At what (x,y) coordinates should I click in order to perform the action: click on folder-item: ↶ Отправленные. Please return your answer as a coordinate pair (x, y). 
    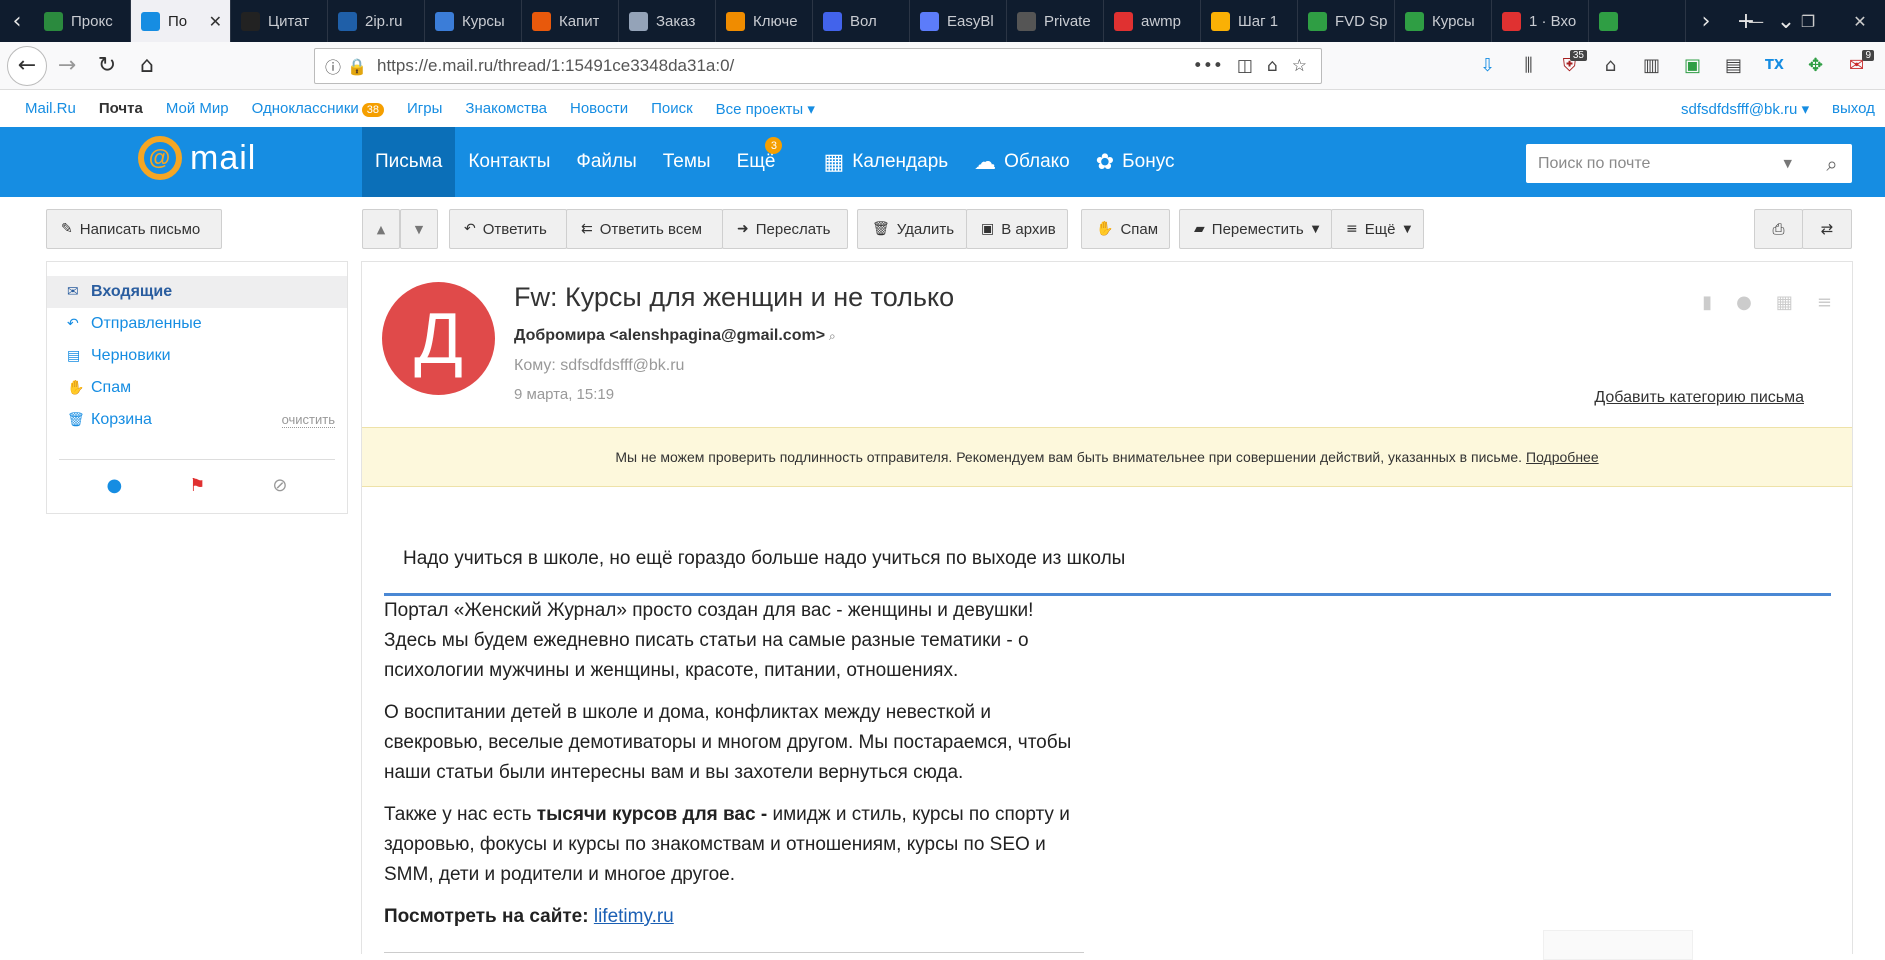
    Looking at the image, I should click on (197, 324).